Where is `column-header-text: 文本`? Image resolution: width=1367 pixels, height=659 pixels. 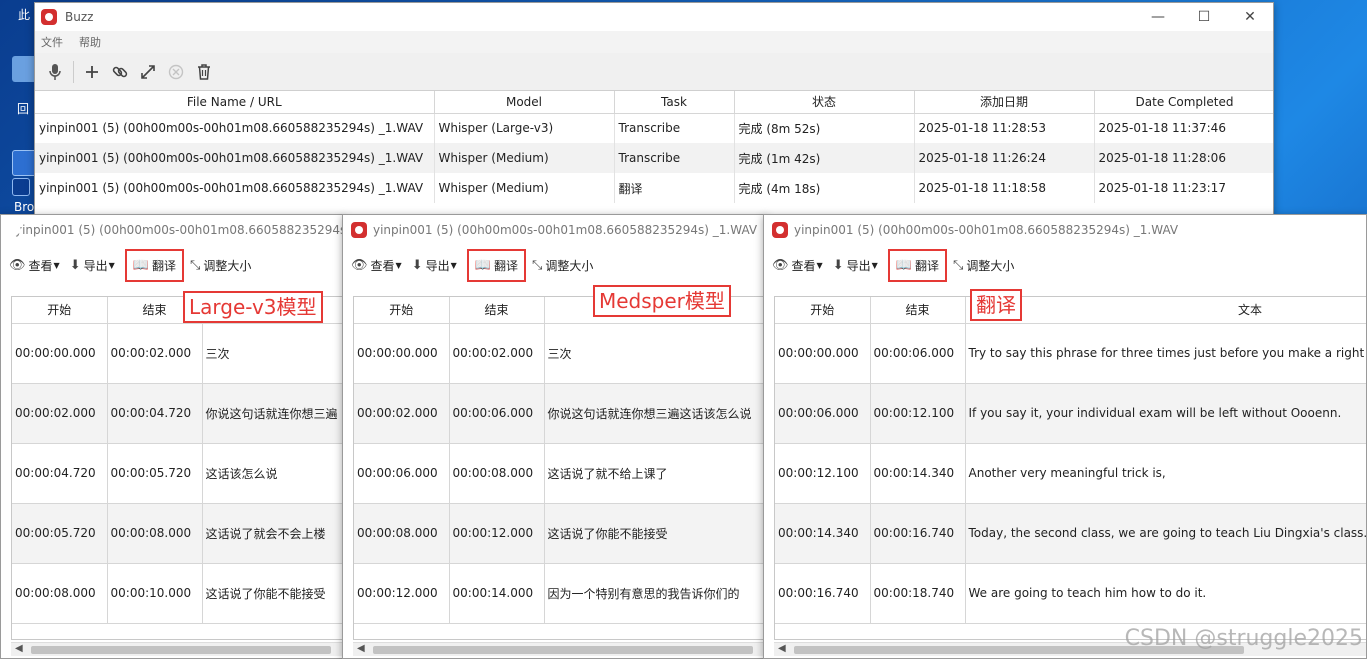 column-header-text: 文本 is located at coordinates (1165, 310).